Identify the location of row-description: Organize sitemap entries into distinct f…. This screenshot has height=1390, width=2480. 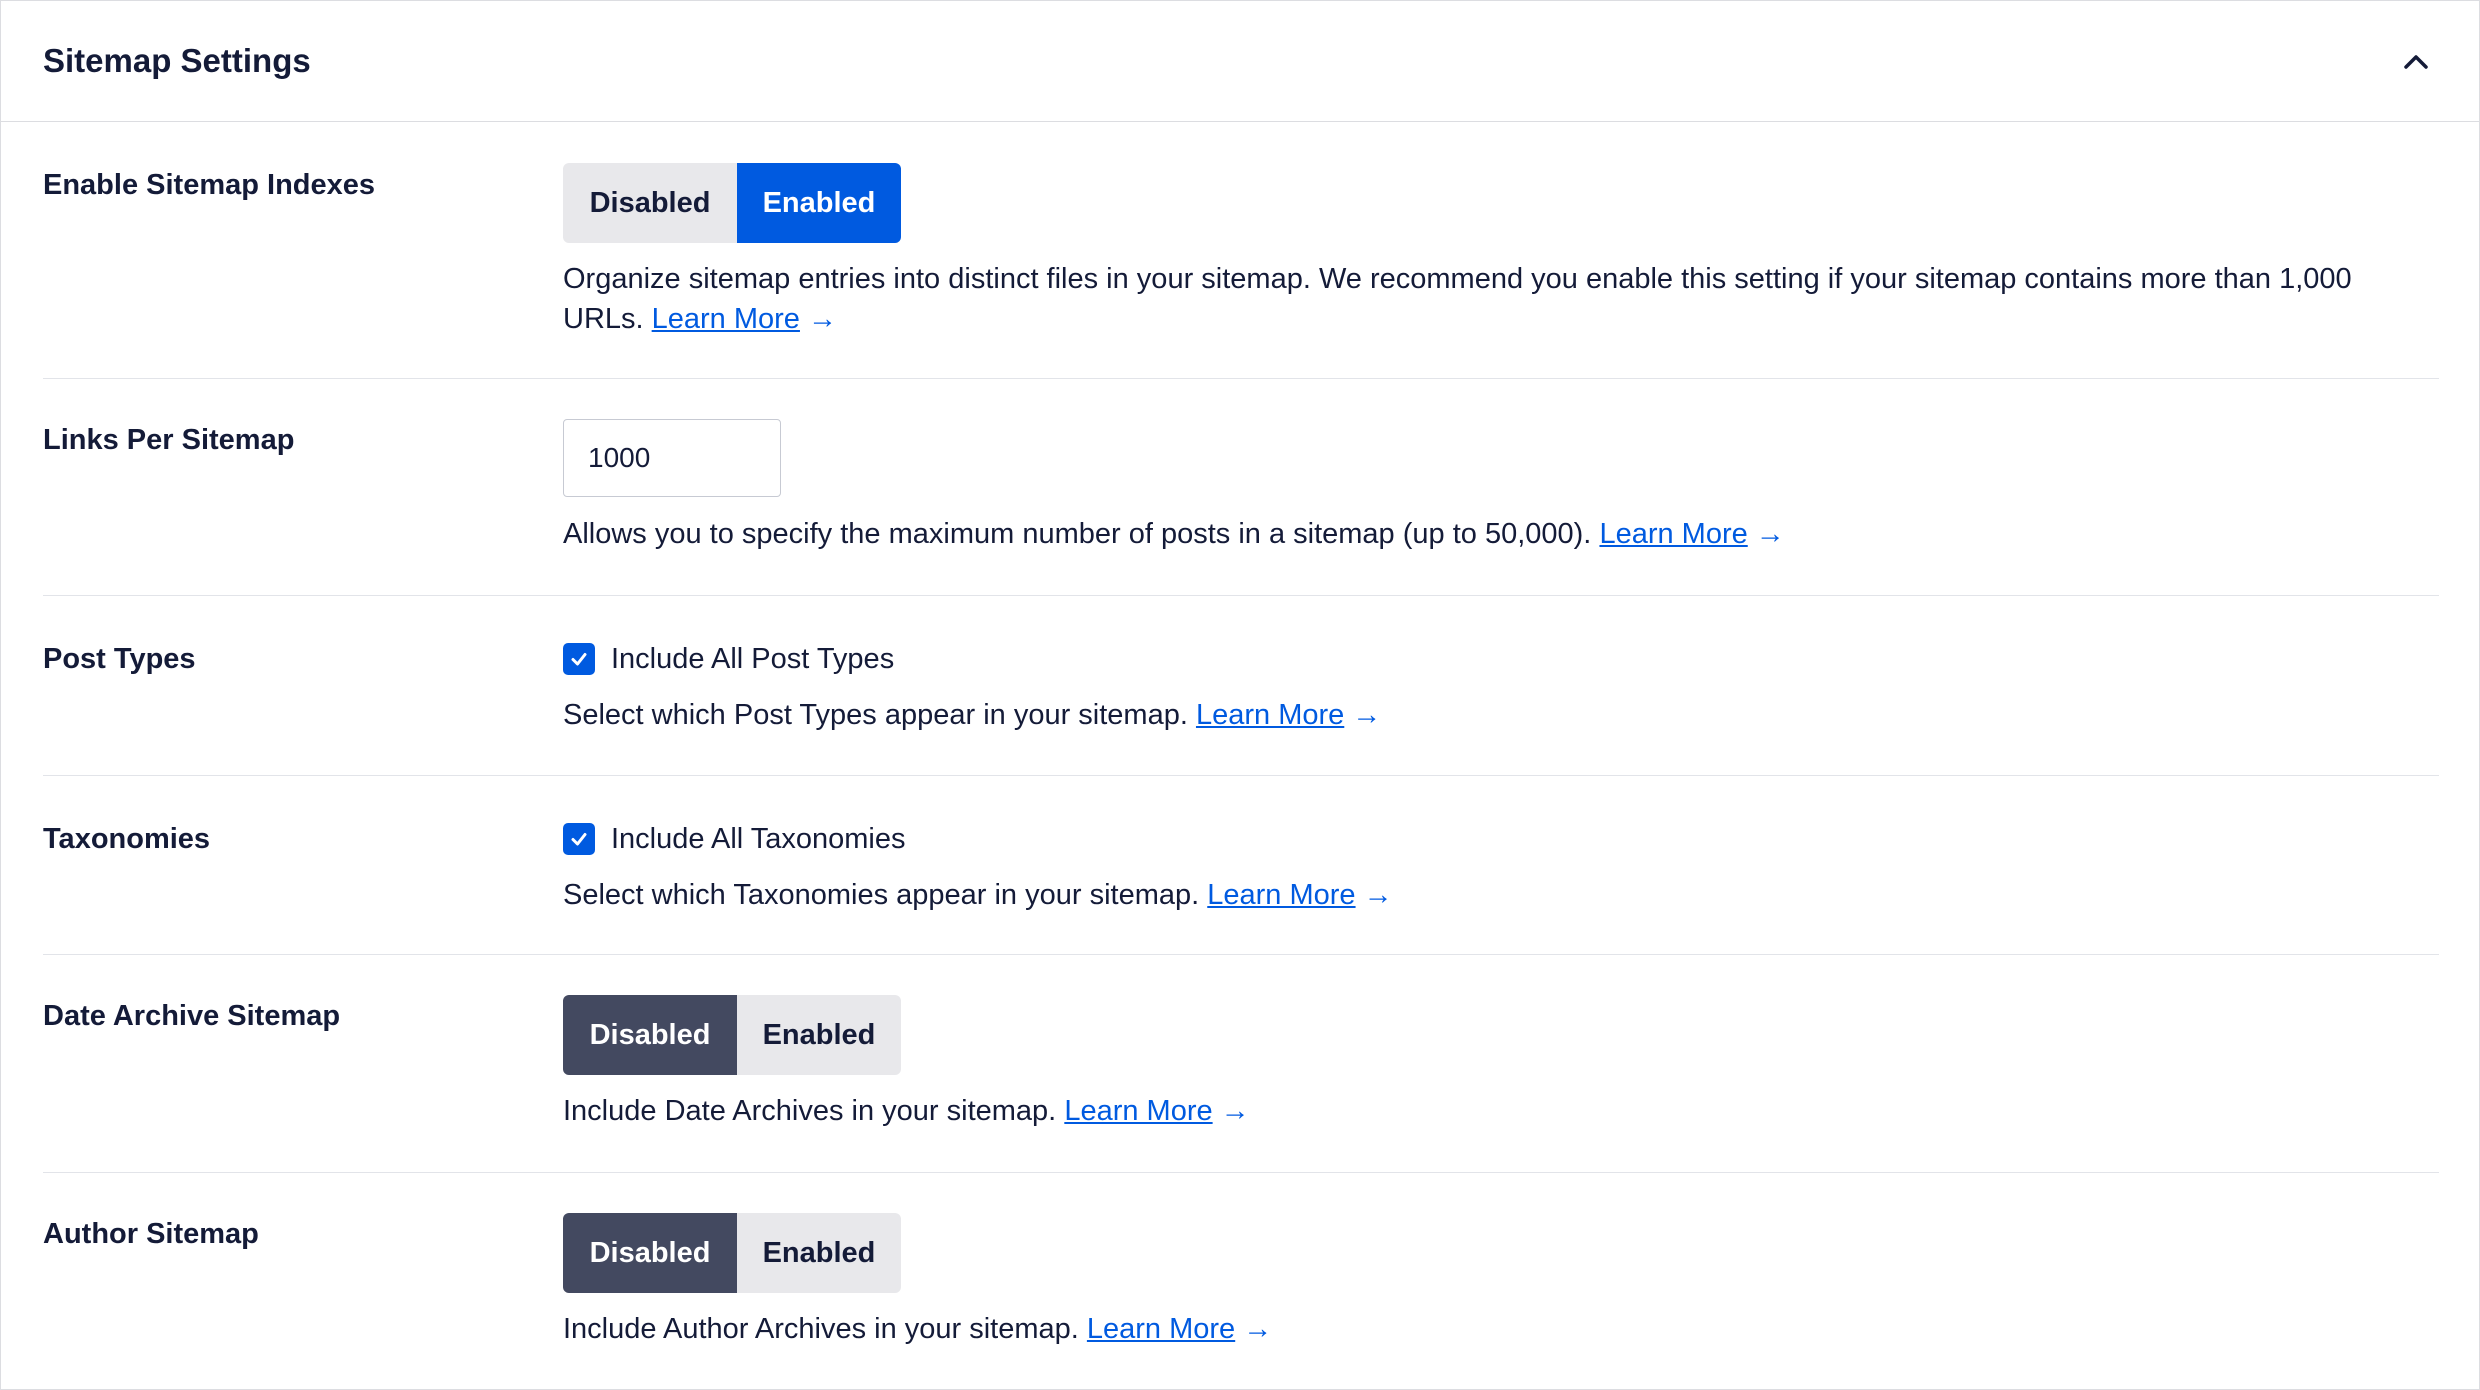
(1493, 299).